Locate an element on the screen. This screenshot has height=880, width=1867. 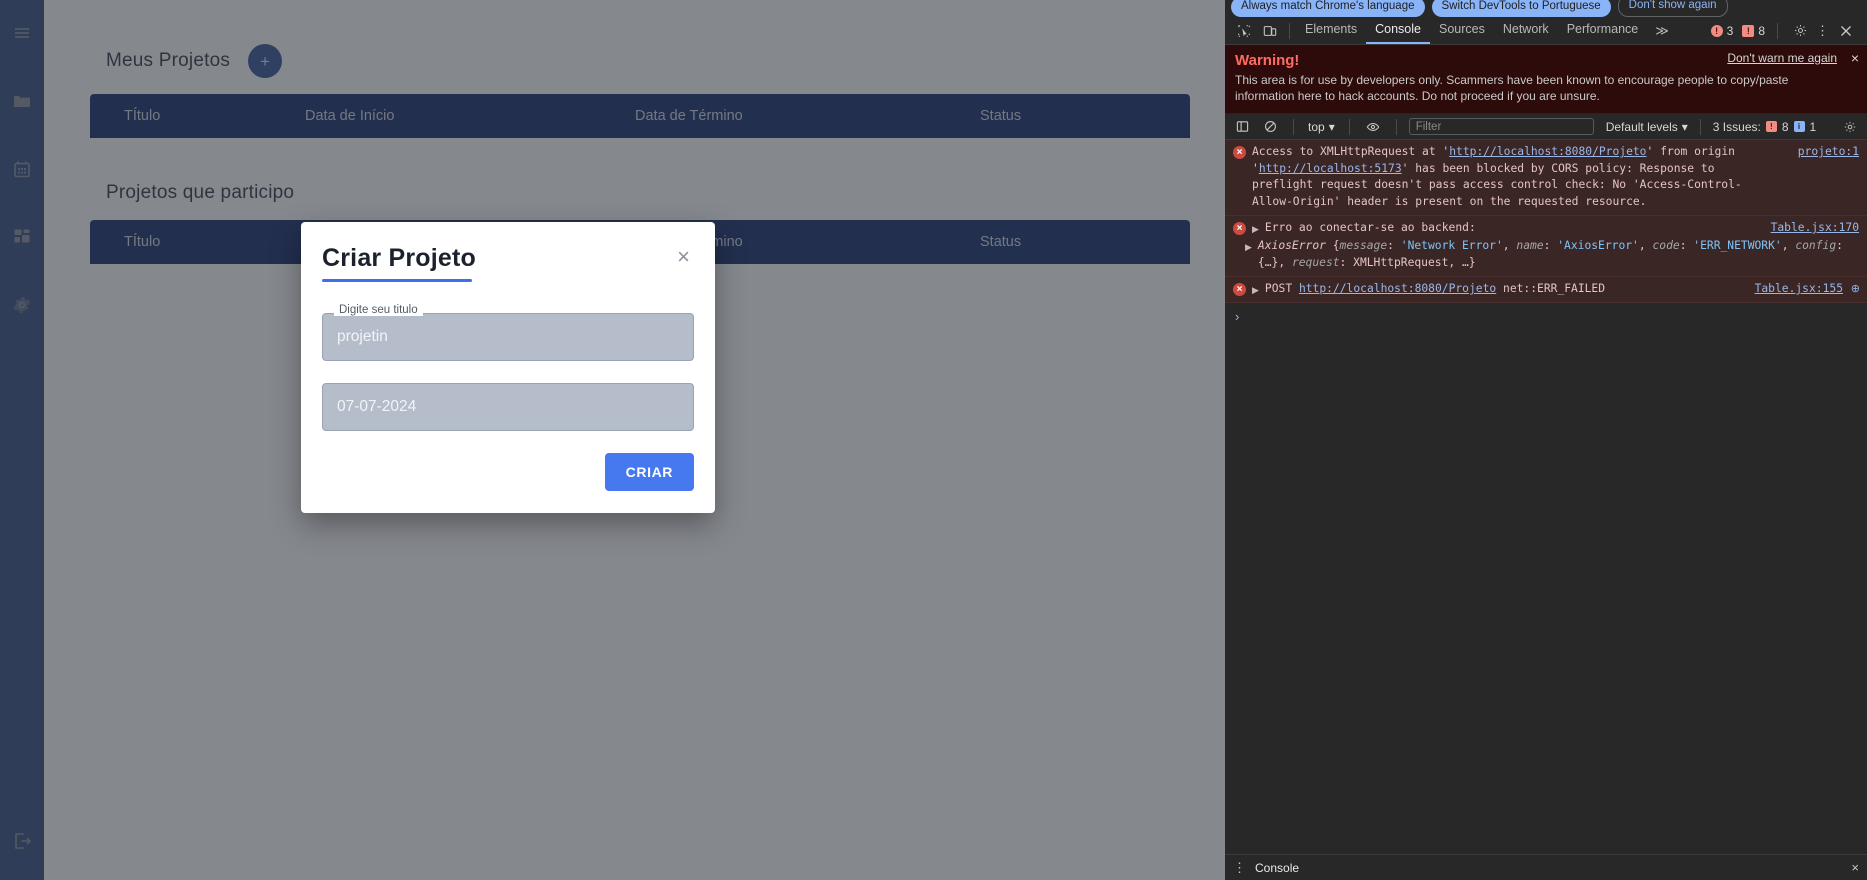
dialog-title-block: Criar Projeto is located at coordinates (399, 263).